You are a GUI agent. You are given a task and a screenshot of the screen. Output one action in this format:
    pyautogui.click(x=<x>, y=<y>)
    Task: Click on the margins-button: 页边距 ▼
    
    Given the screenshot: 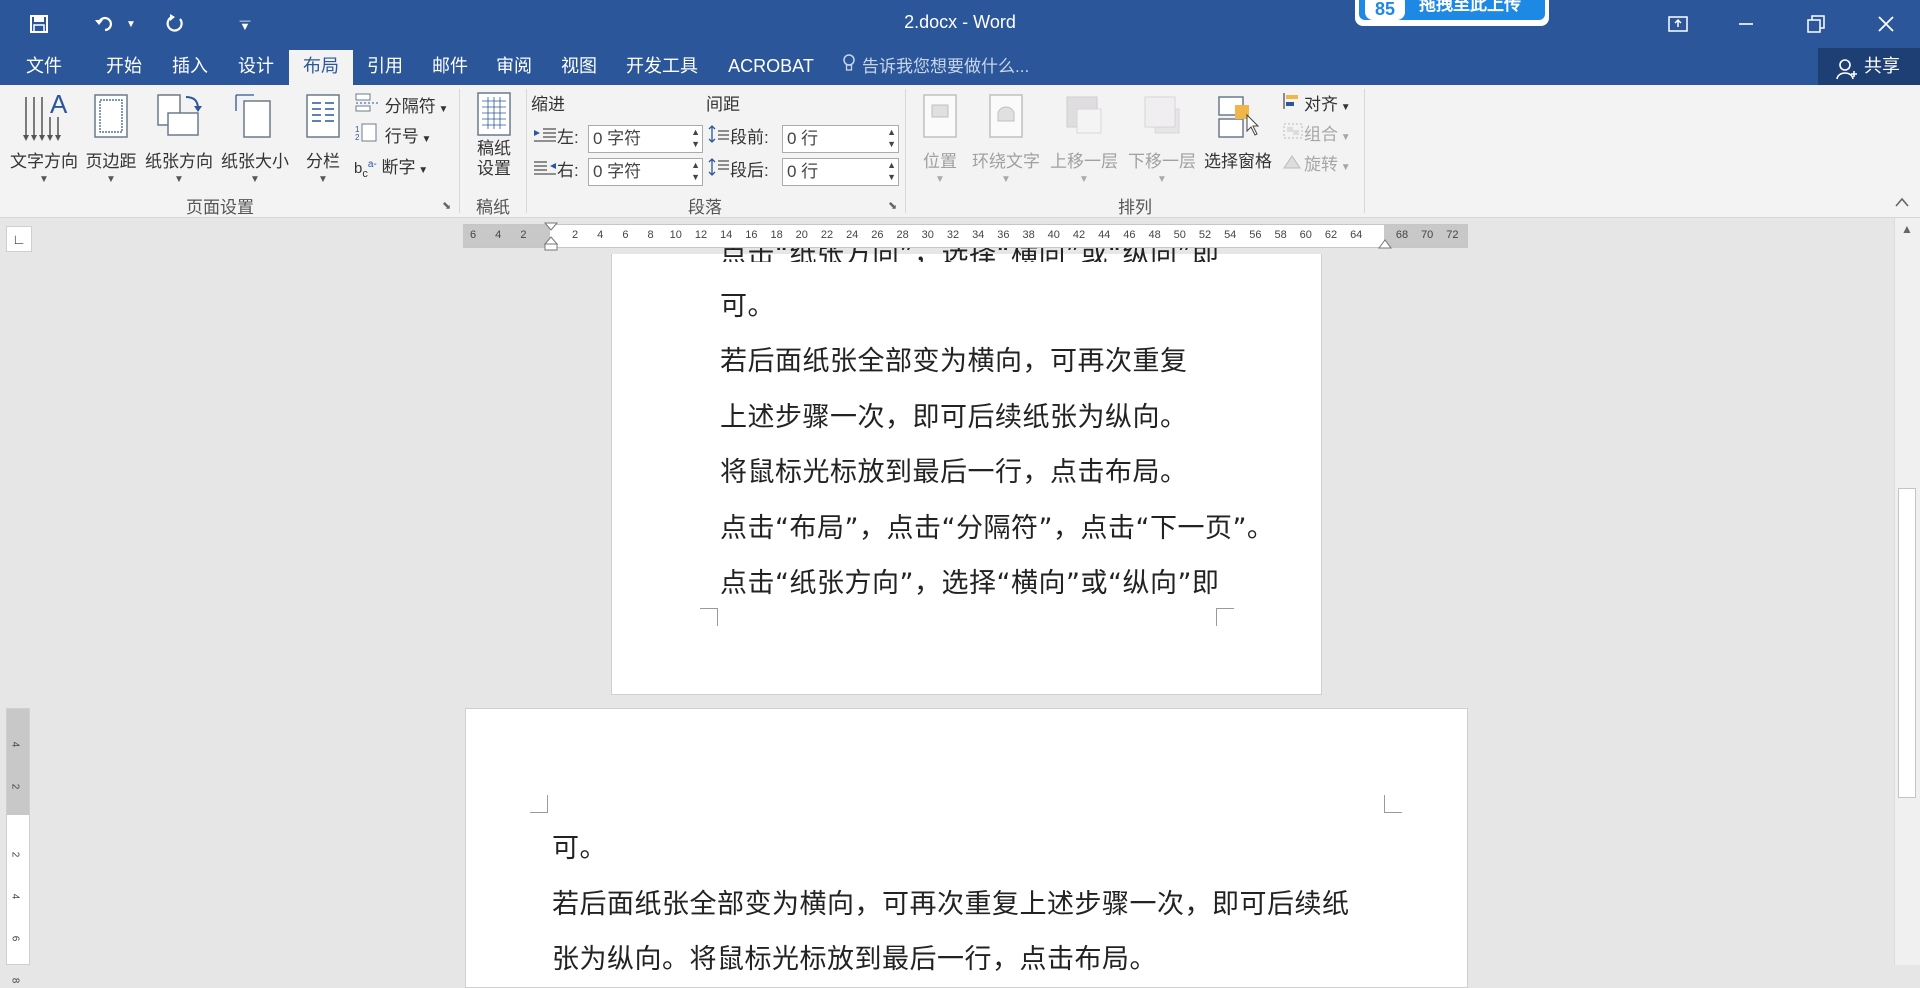 What is the action you would take?
    pyautogui.click(x=111, y=138)
    